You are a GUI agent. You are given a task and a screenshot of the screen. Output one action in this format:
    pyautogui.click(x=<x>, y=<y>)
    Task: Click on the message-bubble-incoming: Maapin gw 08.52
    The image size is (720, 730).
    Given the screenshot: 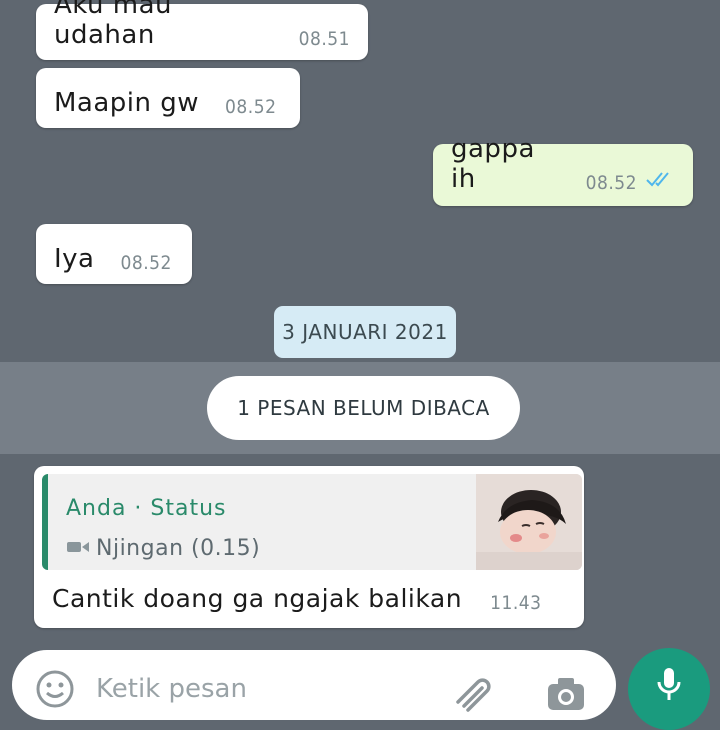 What is the action you would take?
    pyautogui.click(x=168, y=98)
    